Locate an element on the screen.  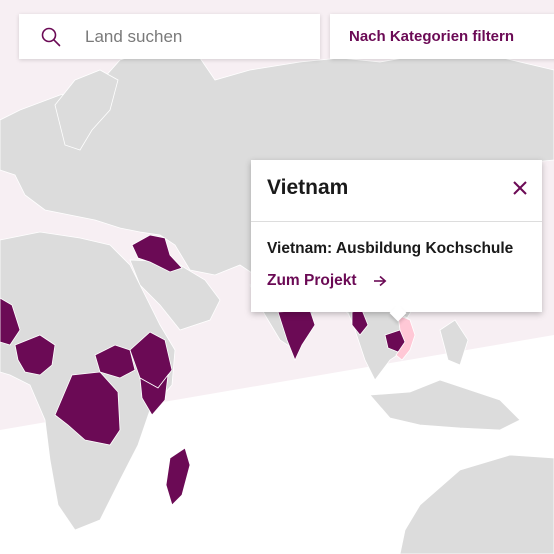
arrow-right-icon is located at coordinates (380, 281).